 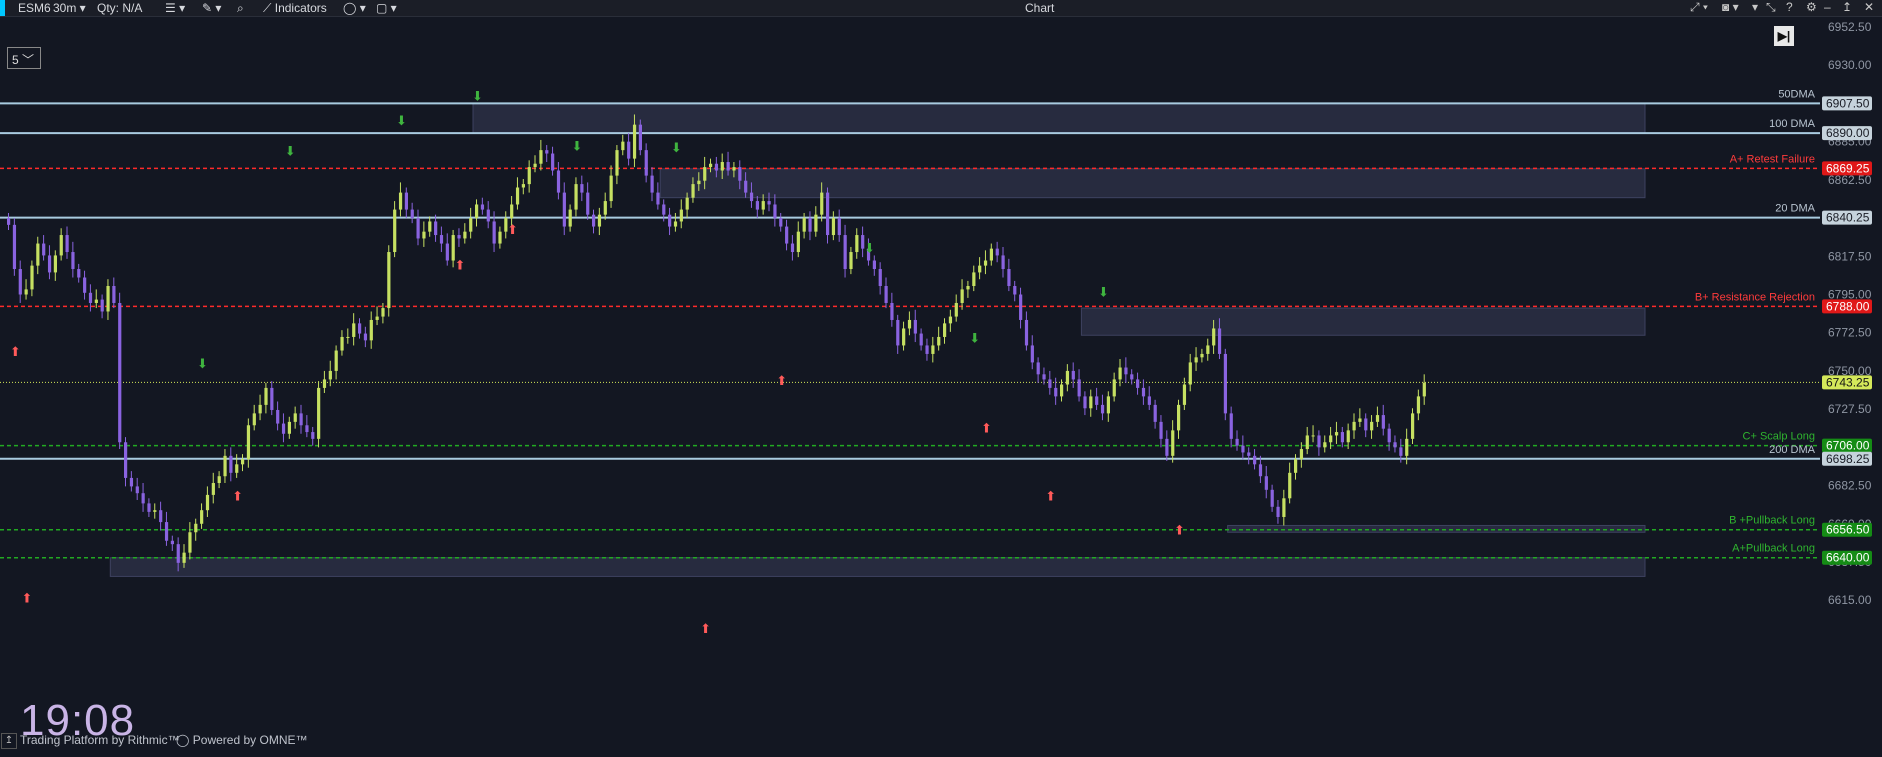 What do you see at coordinates (1850, 65) in the screenshot?
I see `price-axis-tick: 6930.00` at bounding box center [1850, 65].